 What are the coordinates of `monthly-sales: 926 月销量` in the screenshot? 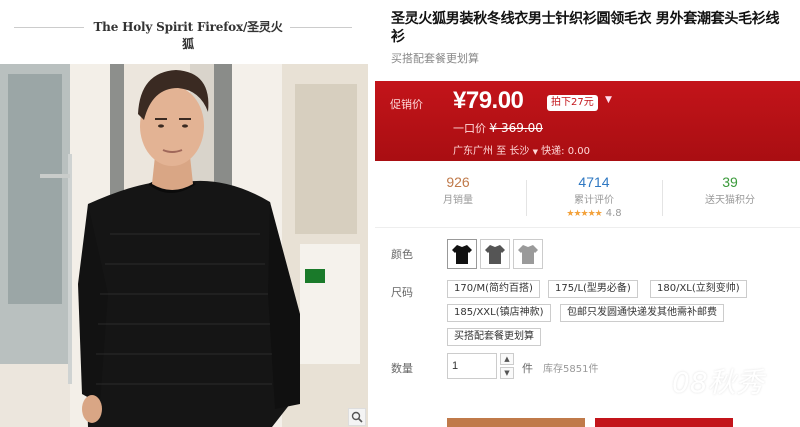 It's located at (458, 190).